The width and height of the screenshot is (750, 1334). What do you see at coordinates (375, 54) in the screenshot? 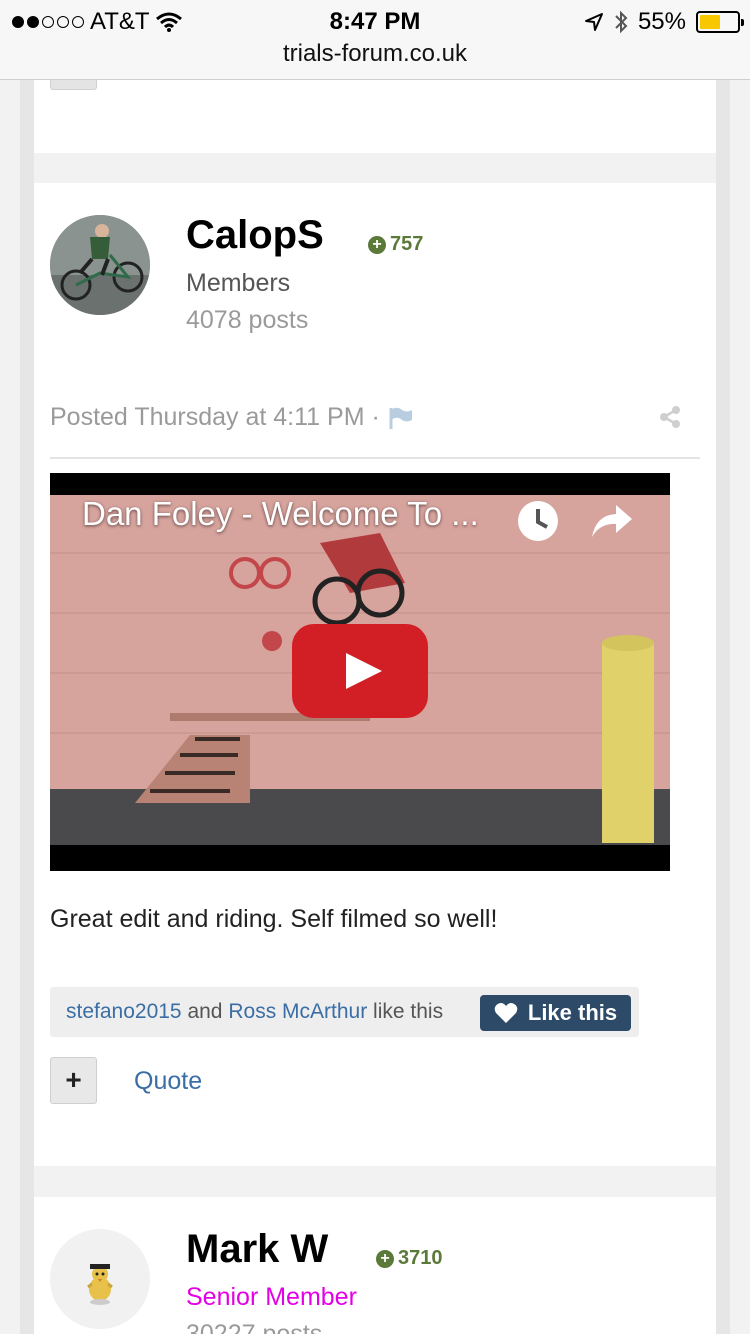
I see `address-bar-url: trials-forum.co.uk` at bounding box center [375, 54].